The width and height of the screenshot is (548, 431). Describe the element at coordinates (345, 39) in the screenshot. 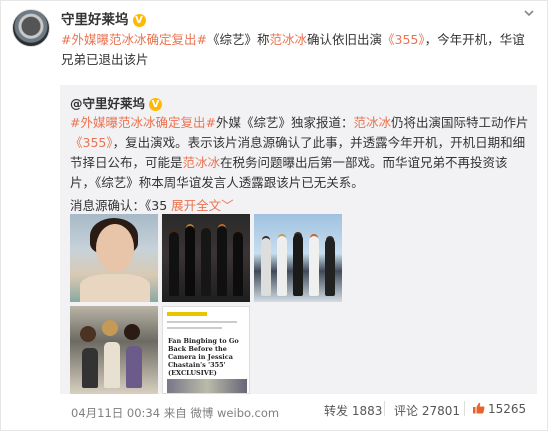

I see `text-segment: 确认依旧出演` at that location.